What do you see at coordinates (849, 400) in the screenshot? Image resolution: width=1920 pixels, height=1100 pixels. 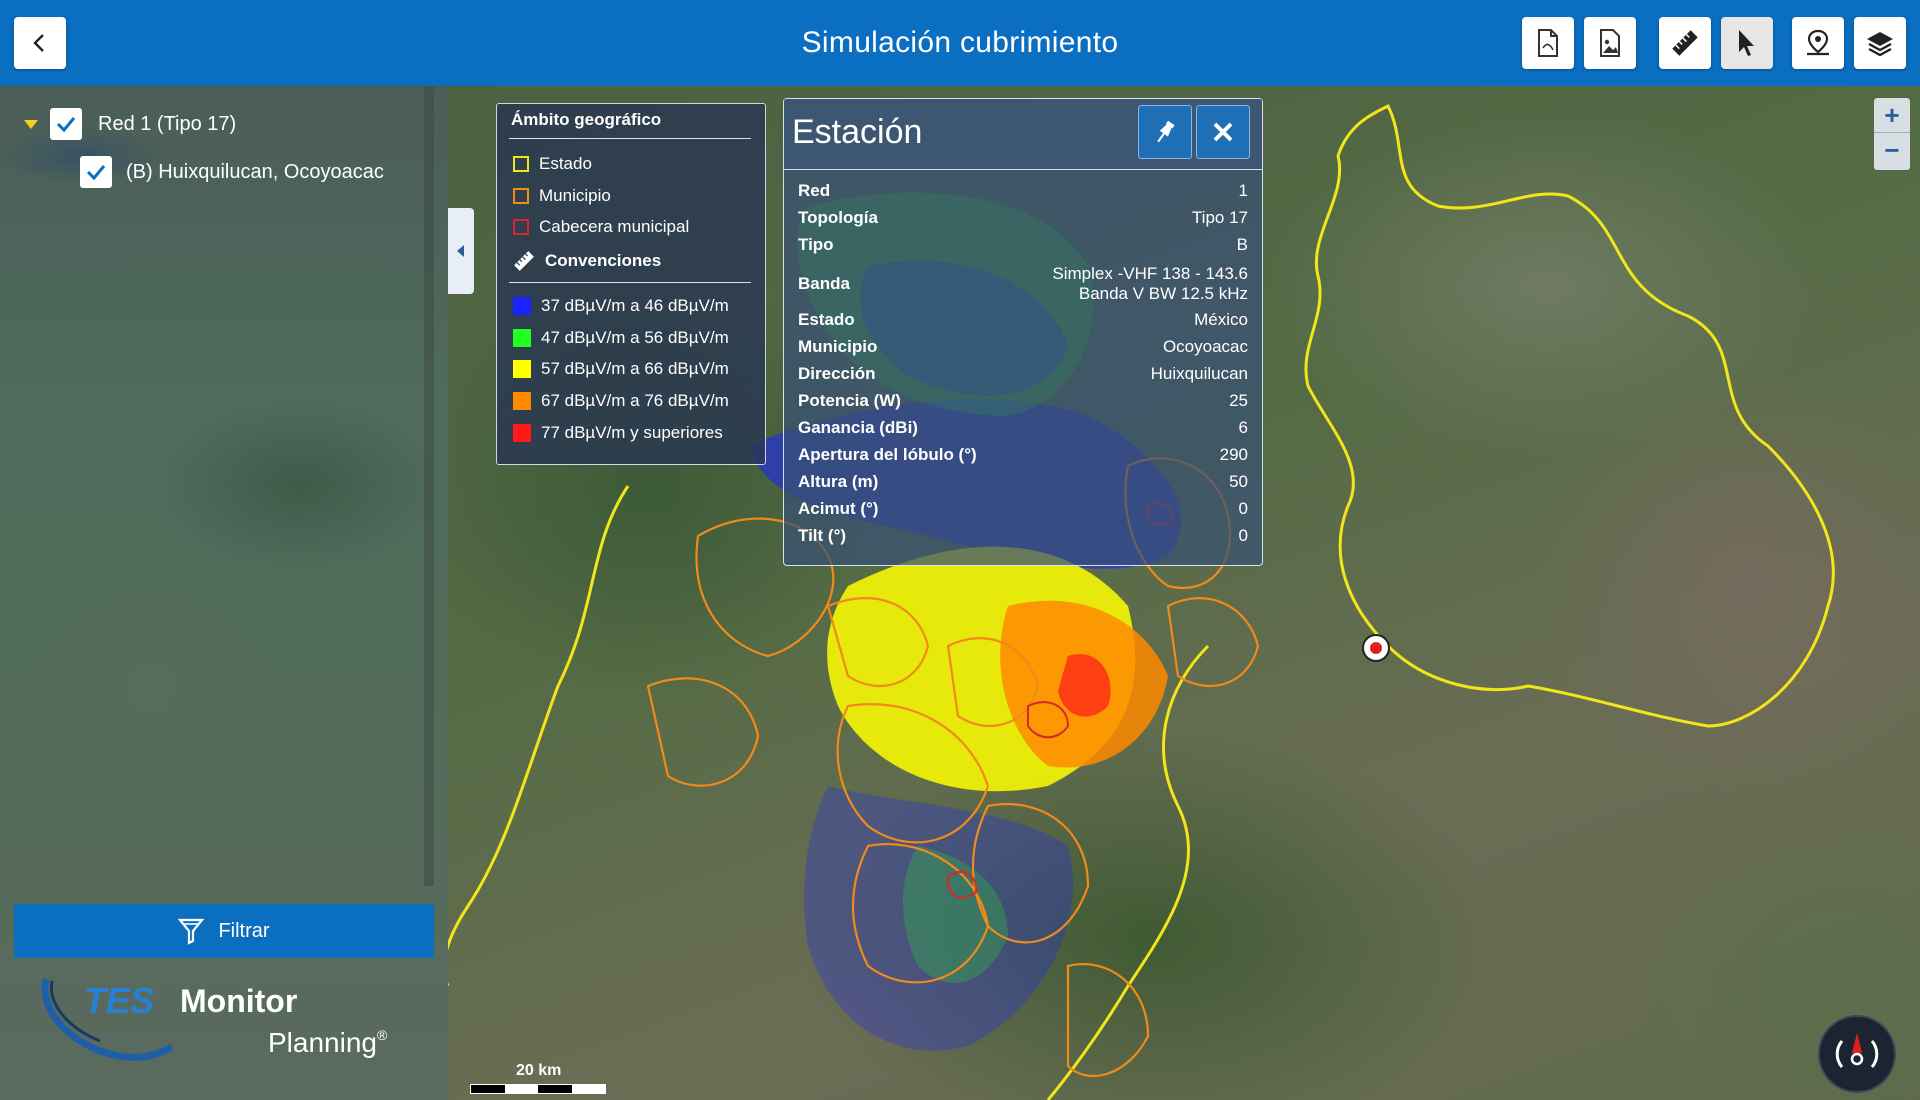 I see `station-row-key: Potencia (W)` at bounding box center [849, 400].